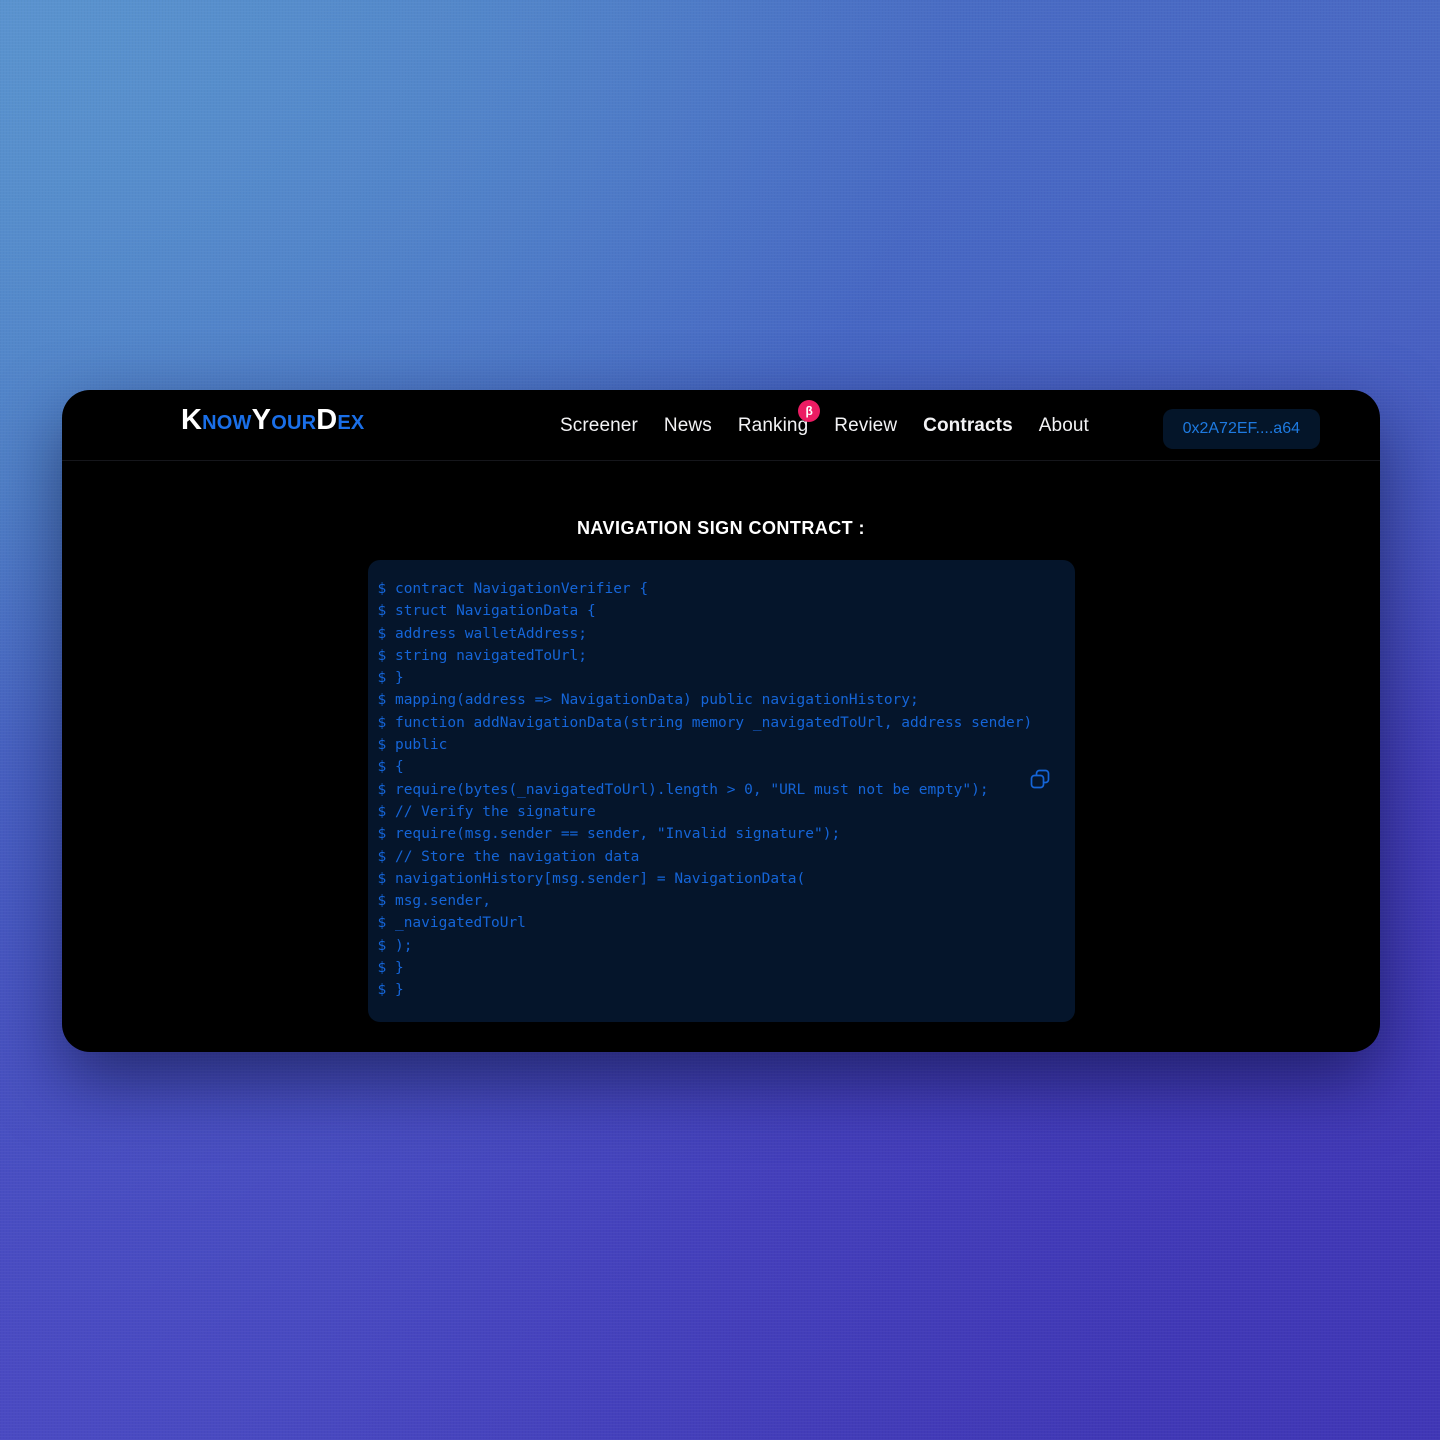 The height and width of the screenshot is (1440, 1440). I want to click on nav-item-label: About, so click(1063, 425).